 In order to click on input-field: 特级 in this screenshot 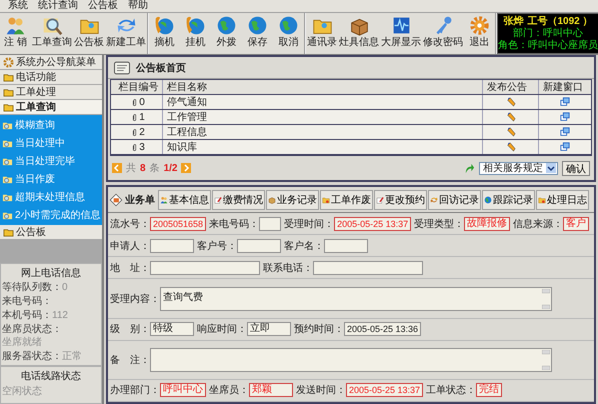, I will do `click(172, 329)`.